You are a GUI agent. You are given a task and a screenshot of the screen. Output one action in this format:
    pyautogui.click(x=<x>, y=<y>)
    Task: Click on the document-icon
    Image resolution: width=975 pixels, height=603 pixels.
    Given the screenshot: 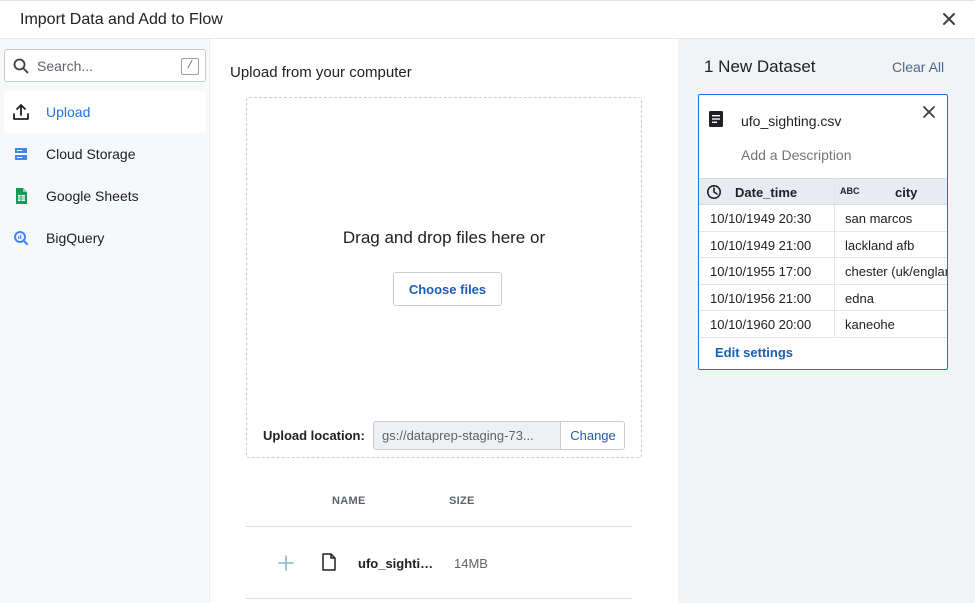 What is the action you would take?
    pyautogui.click(x=716, y=119)
    